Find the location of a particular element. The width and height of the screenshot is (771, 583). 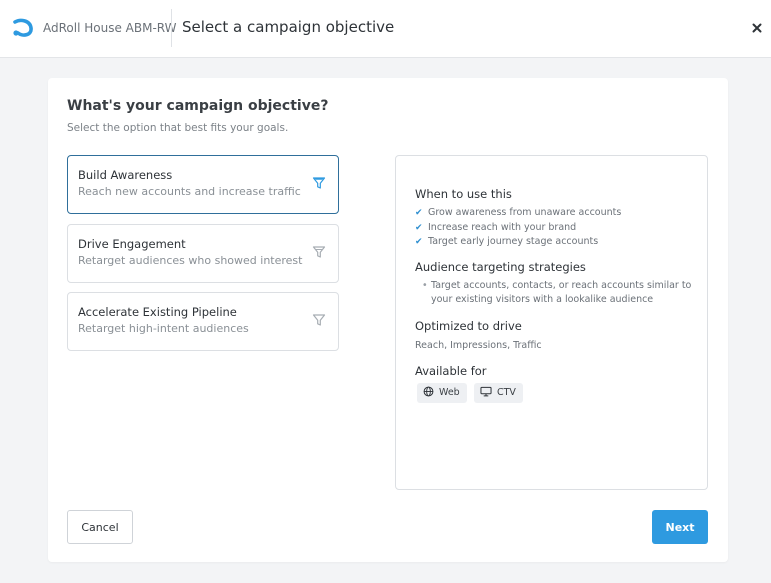

page-title: Select a campaign objective is located at coordinates (288, 27).